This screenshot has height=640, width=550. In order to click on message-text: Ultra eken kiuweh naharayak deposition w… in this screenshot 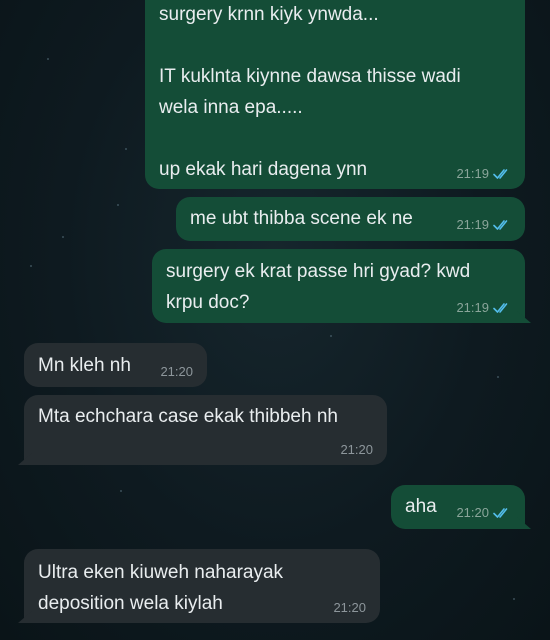, I will do `click(161, 588)`.